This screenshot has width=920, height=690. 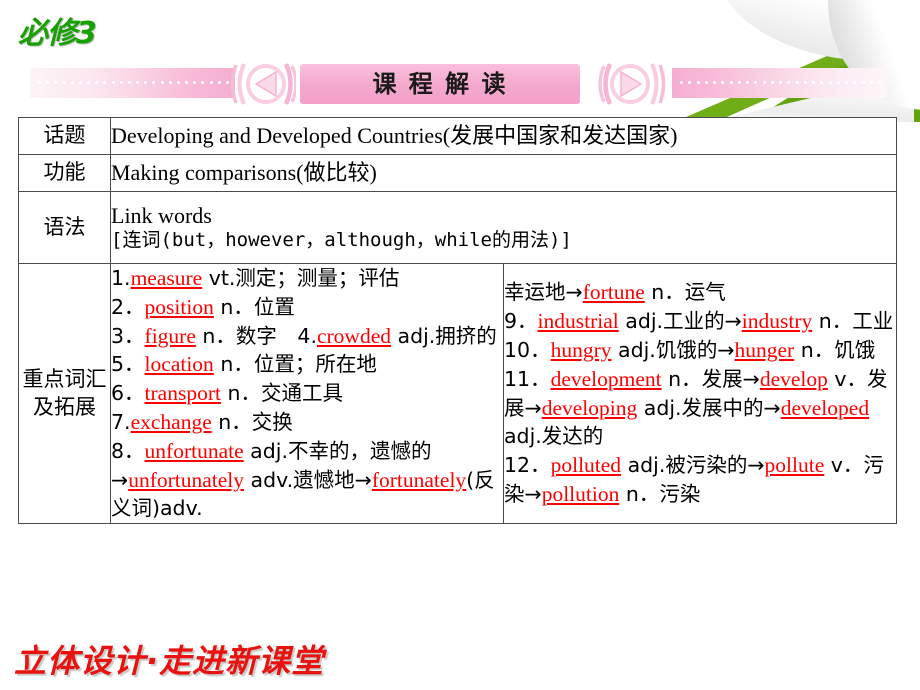 I want to click on vocab-gloss: n．运气, so click(x=685, y=292).